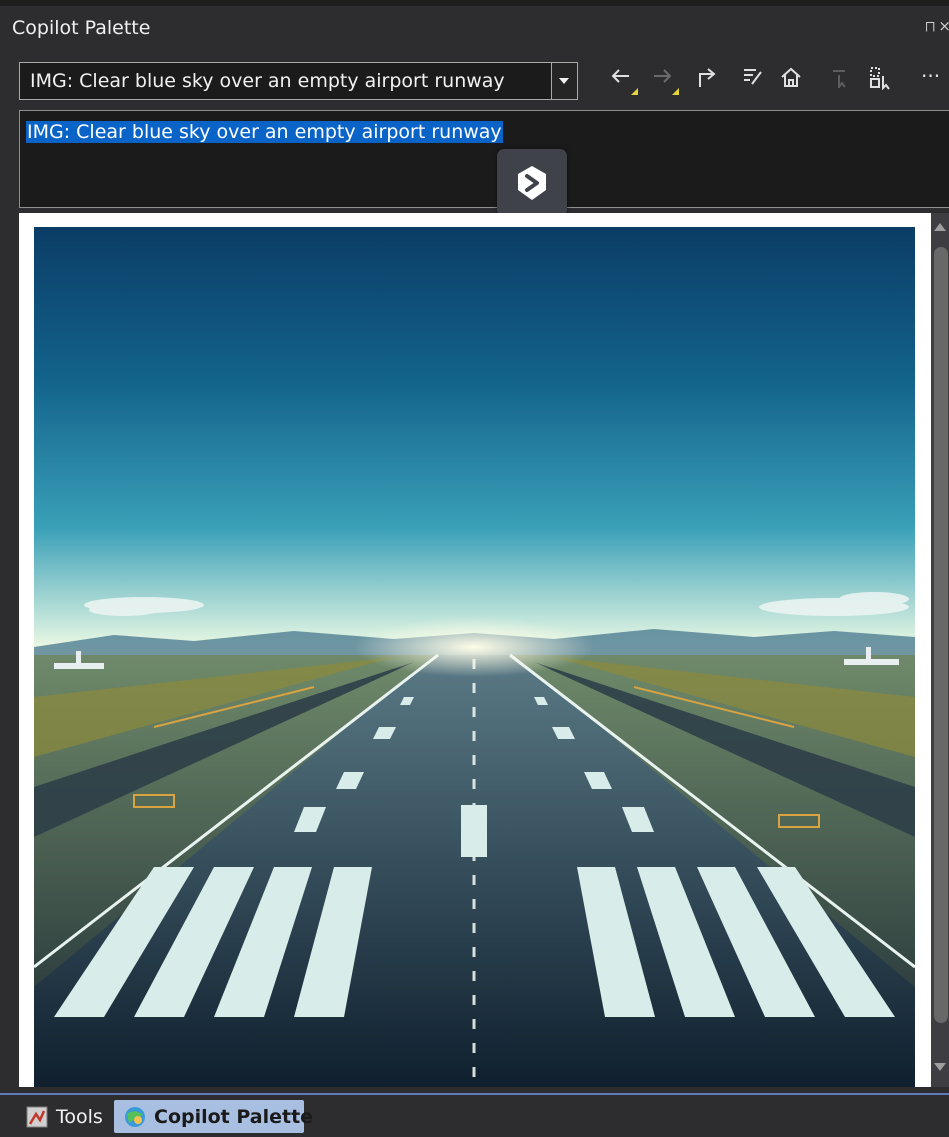  What do you see at coordinates (474, 23) in the screenshot?
I see `palette-titlebar: Copilot Palette ⨅ ×` at bounding box center [474, 23].